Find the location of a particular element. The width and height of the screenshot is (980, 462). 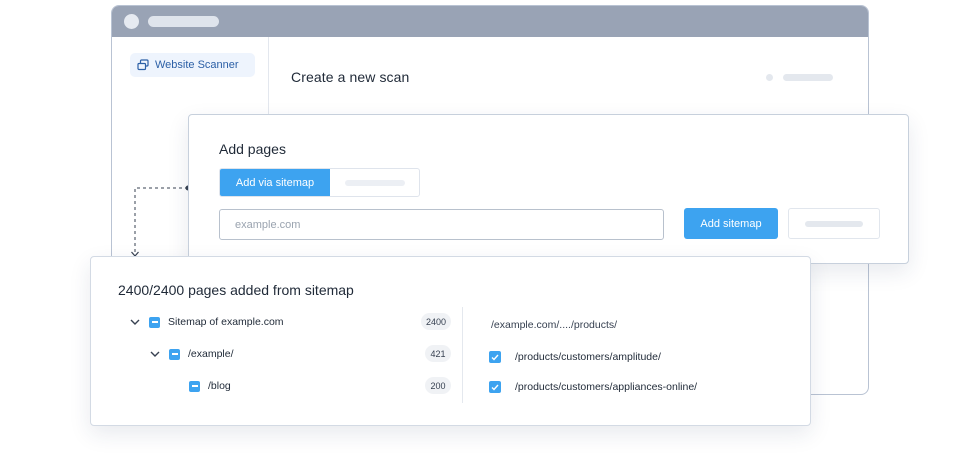

browser-title-bar is located at coordinates (490, 21).